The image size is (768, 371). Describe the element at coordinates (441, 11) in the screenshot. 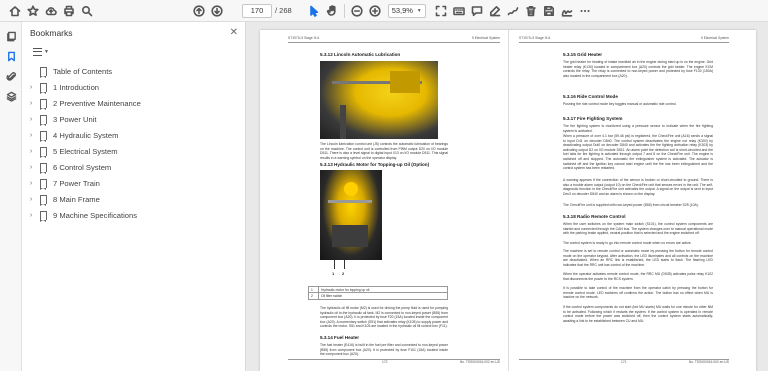

I see `fit-page-icon` at that location.